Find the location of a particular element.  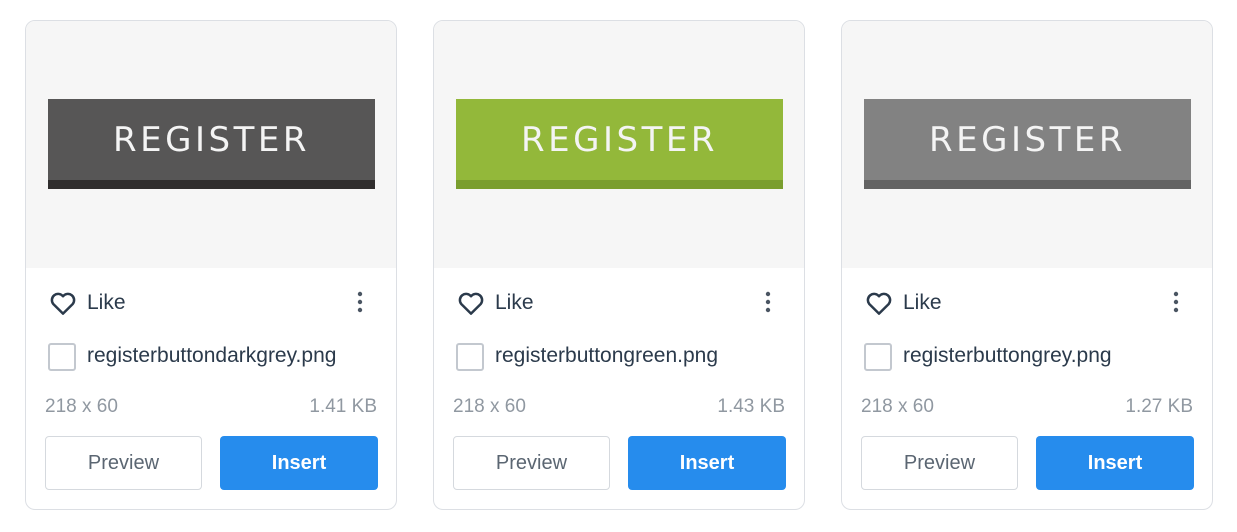

file-name: registerbuttondarkgrey.png is located at coordinates (212, 355).